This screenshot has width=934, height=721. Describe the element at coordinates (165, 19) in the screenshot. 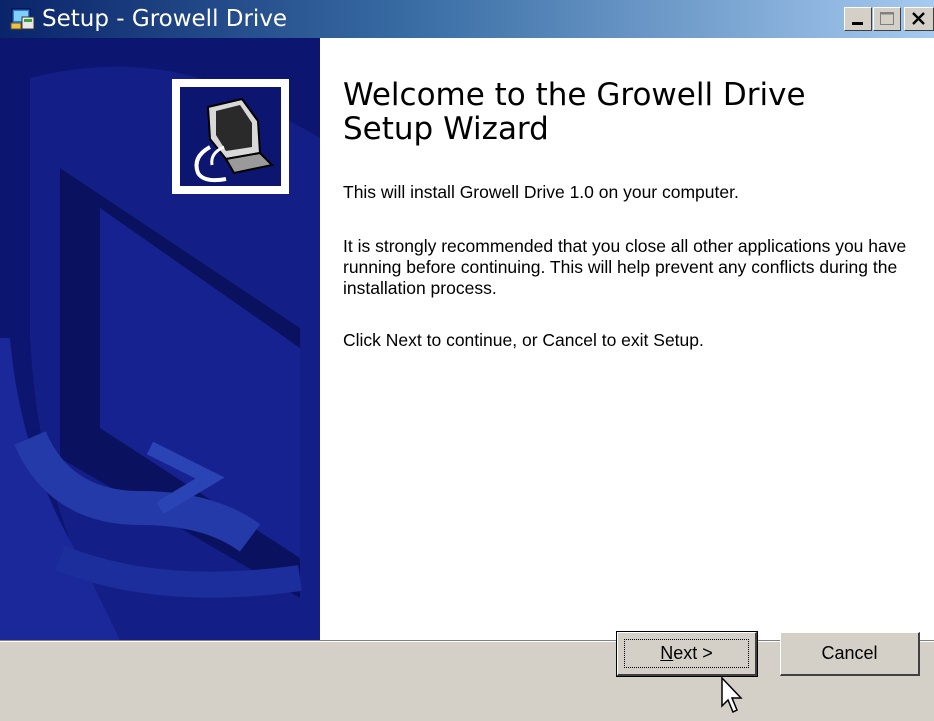

I see `window-title: Setup - Growell Drive` at that location.